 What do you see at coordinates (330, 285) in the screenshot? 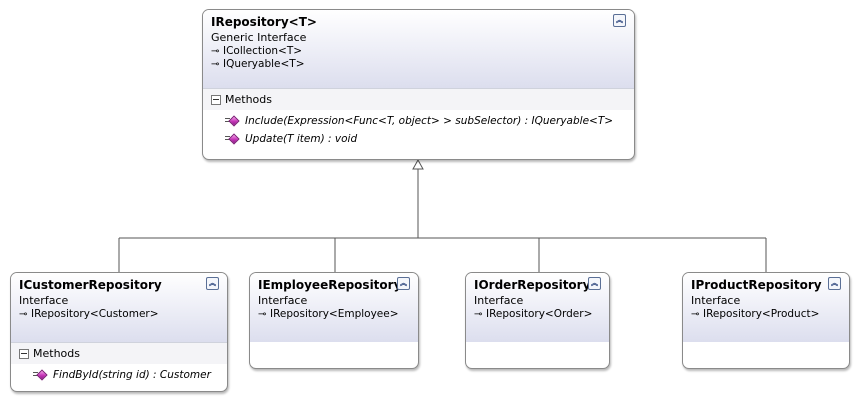
I see `class-name: IEmployeeRepository` at bounding box center [330, 285].